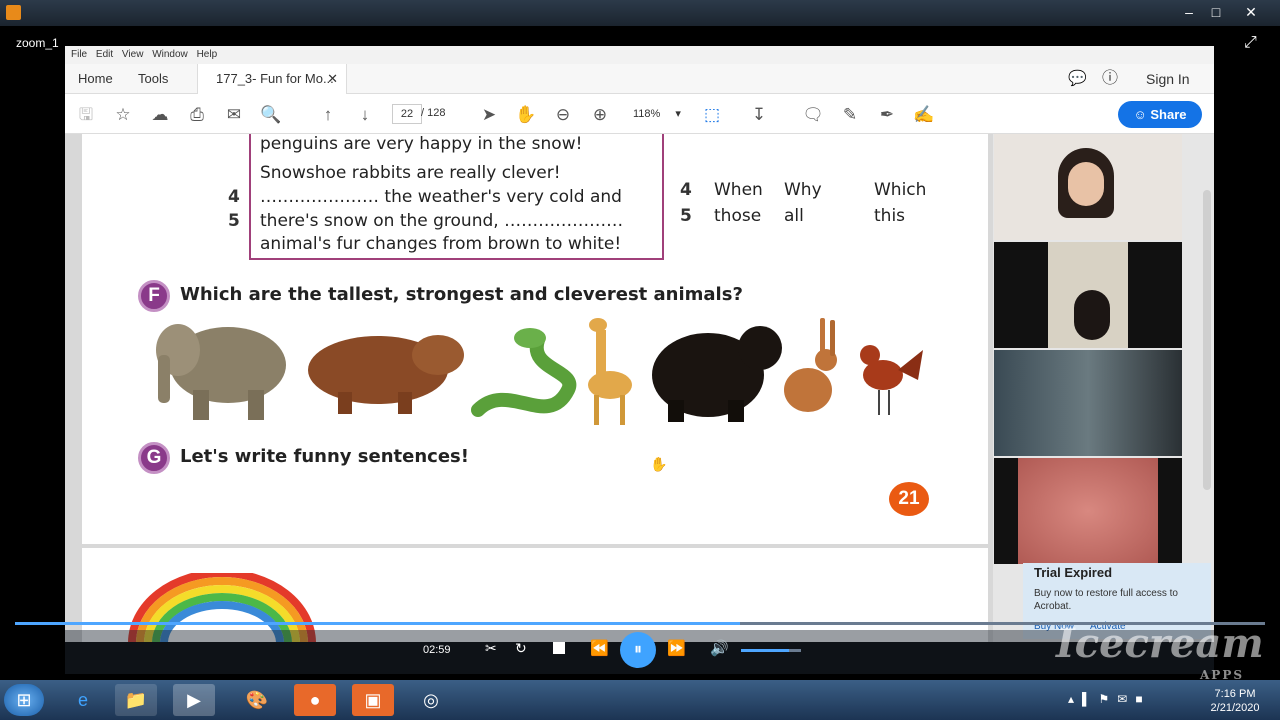 Image resolution: width=1280 pixels, height=720 pixels. Describe the element at coordinates (887, 115) in the screenshot. I see `sign-icon: ✒` at that location.